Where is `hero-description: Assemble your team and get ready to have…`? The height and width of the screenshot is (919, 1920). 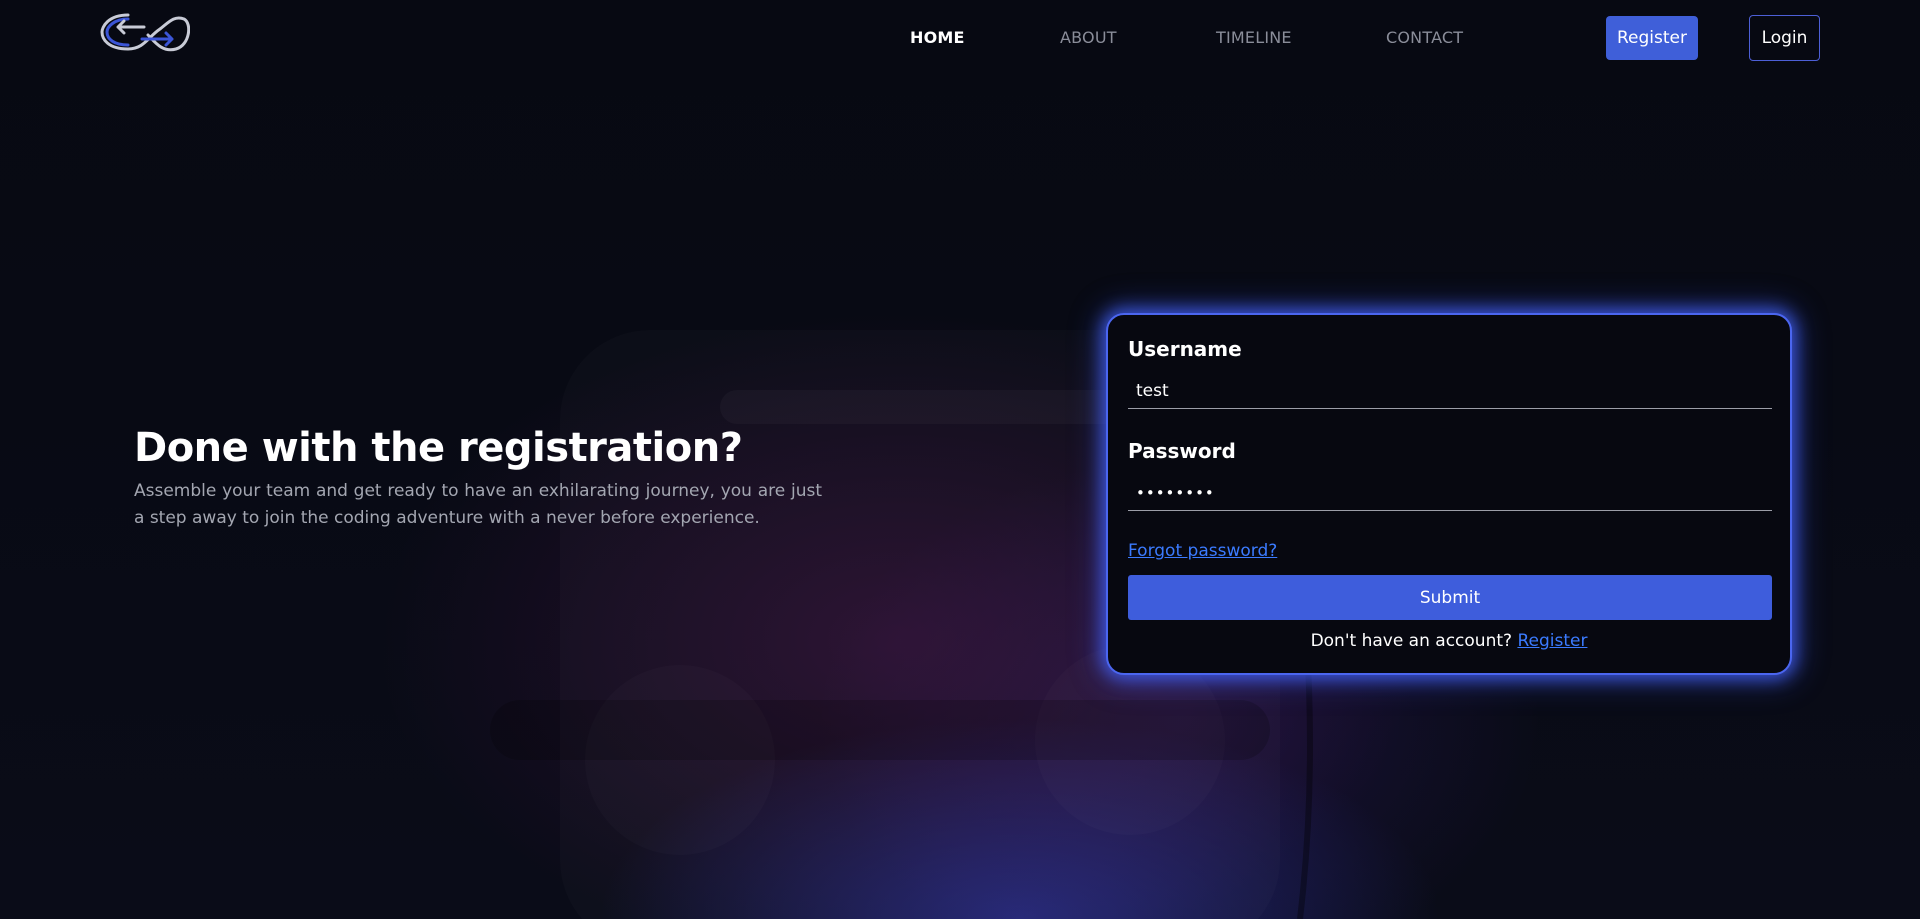 hero-description: Assemble your team and get ready to have… is located at coordinates (478, 504).